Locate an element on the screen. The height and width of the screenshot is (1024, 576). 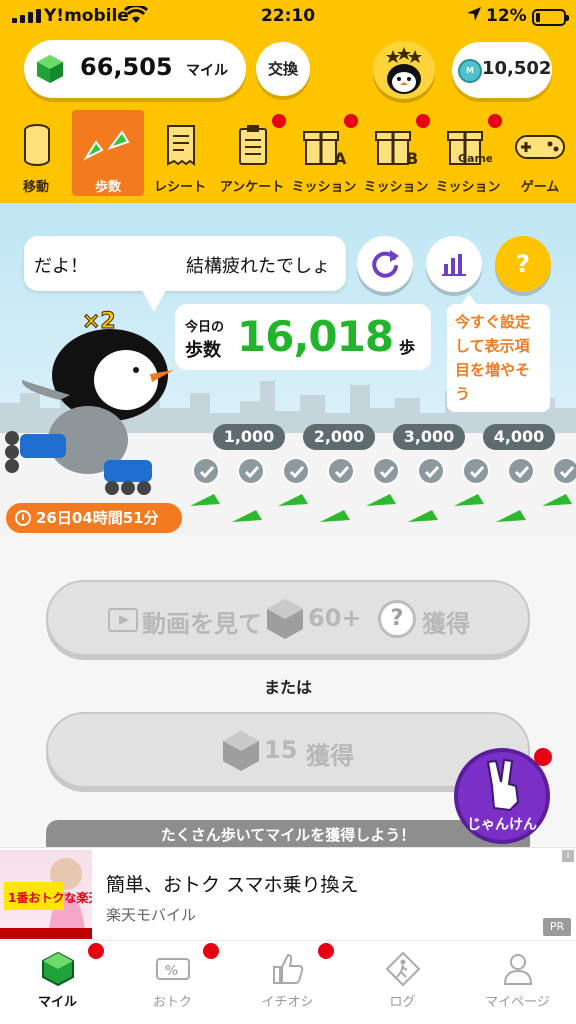
tab-log: ログ is located at coordinates (402, 982).